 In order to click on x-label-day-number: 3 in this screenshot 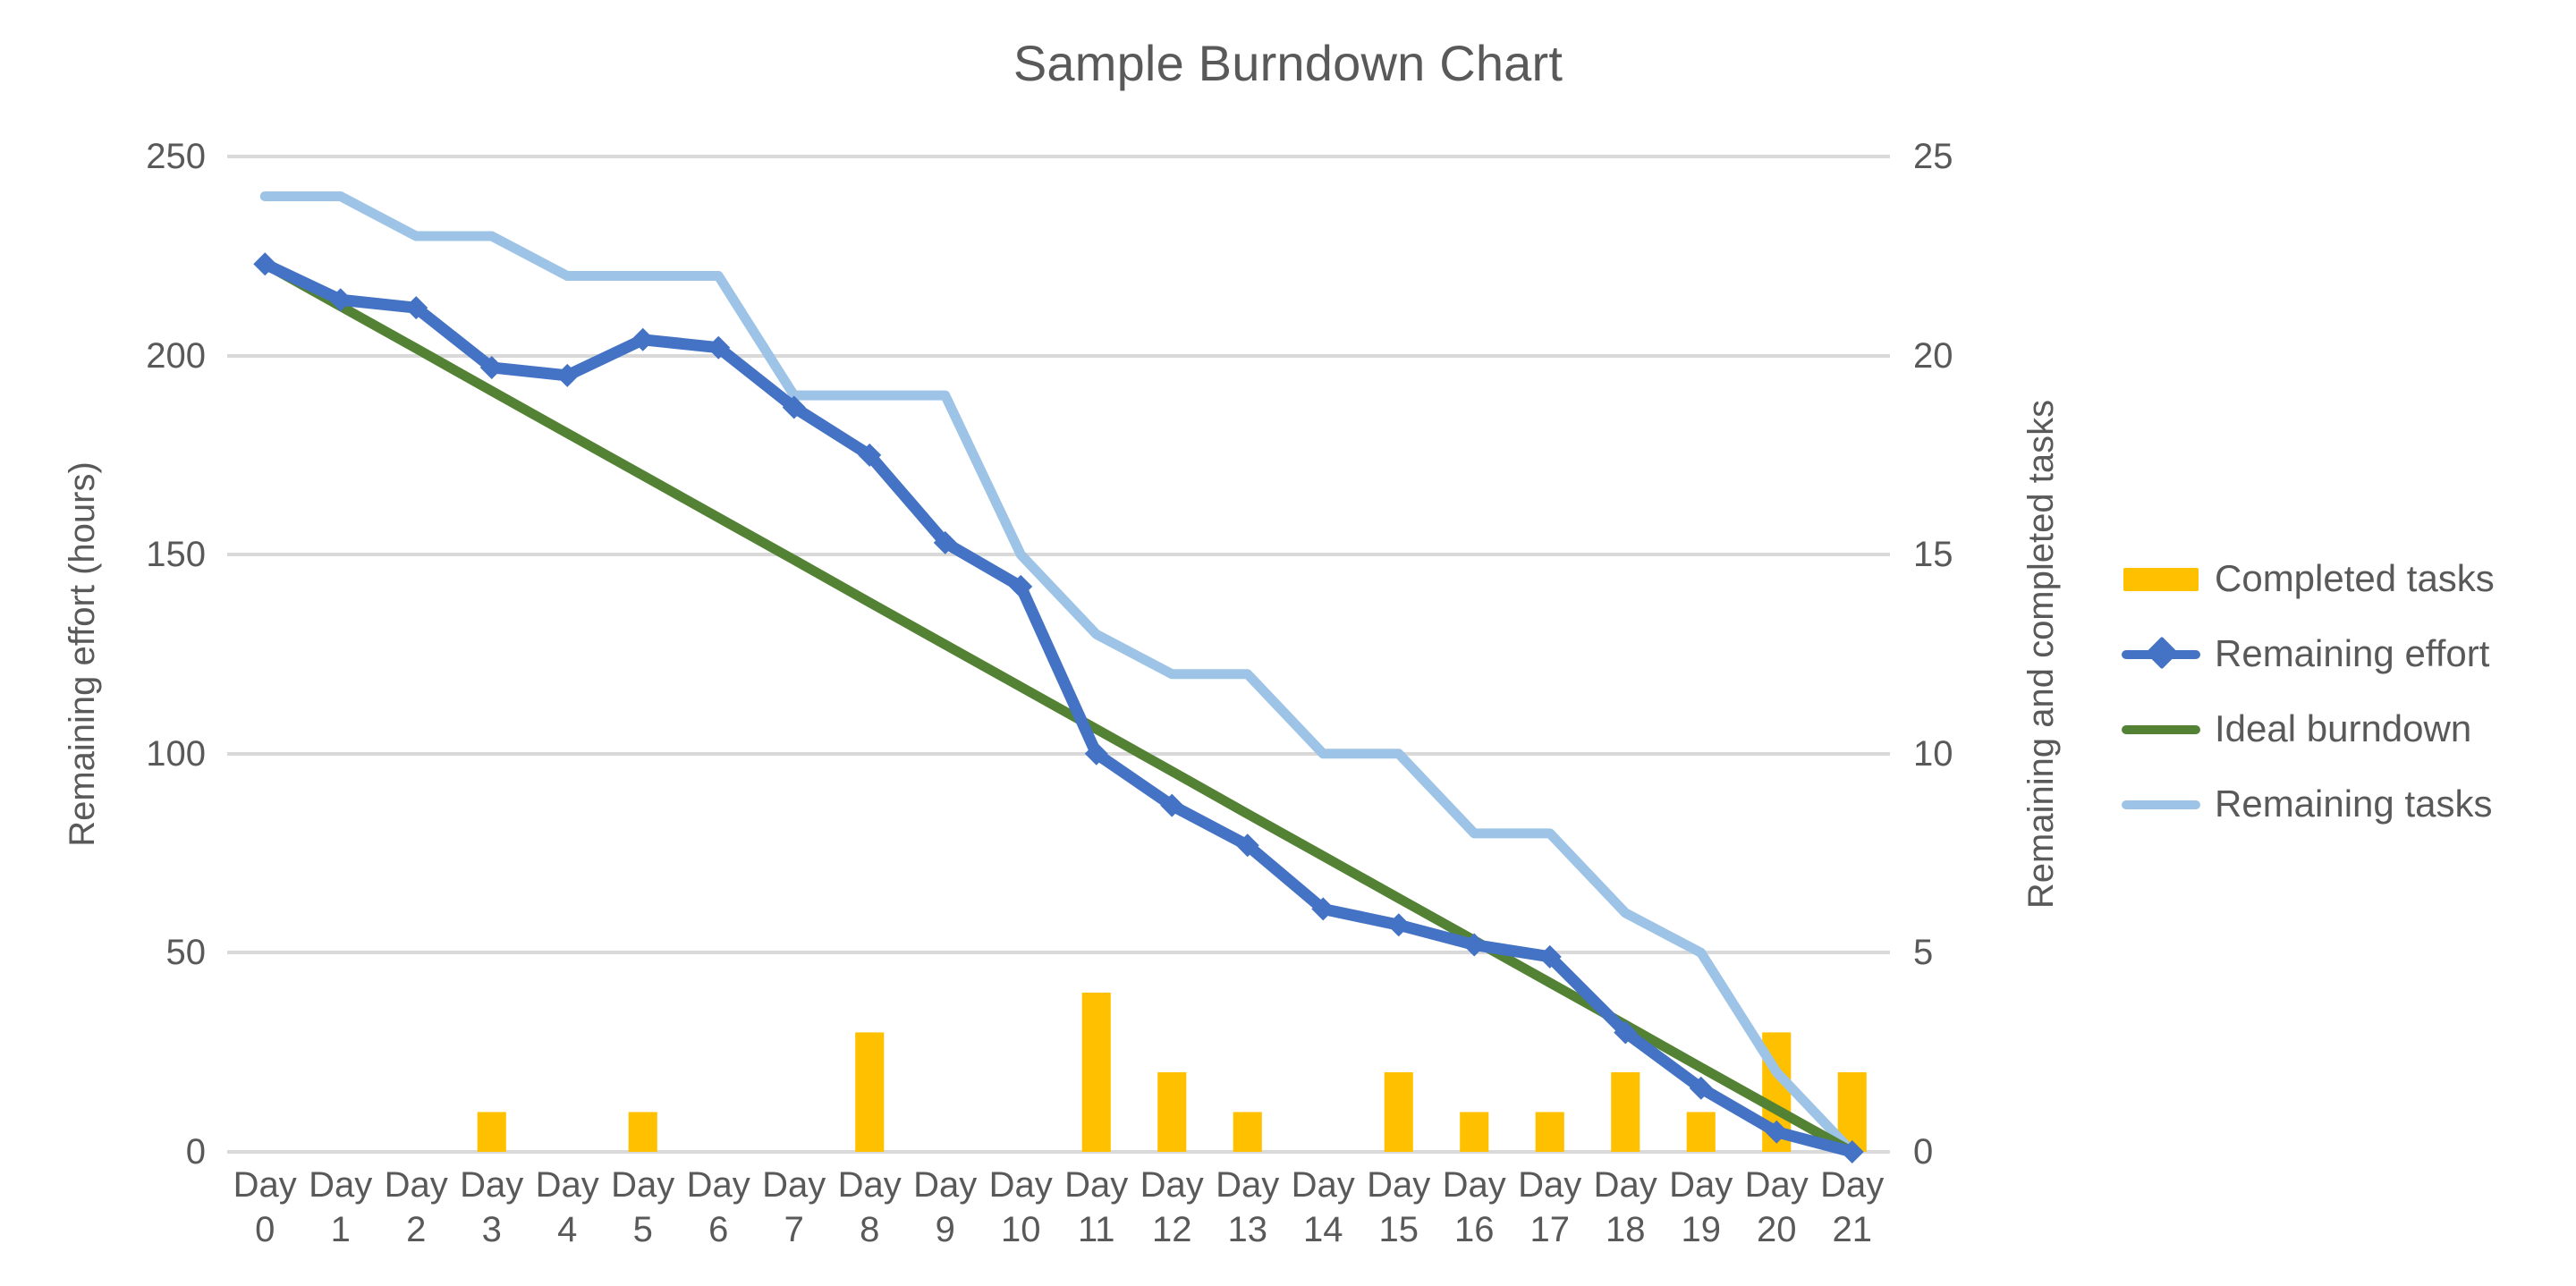, I will do `click(491, 1229)`.